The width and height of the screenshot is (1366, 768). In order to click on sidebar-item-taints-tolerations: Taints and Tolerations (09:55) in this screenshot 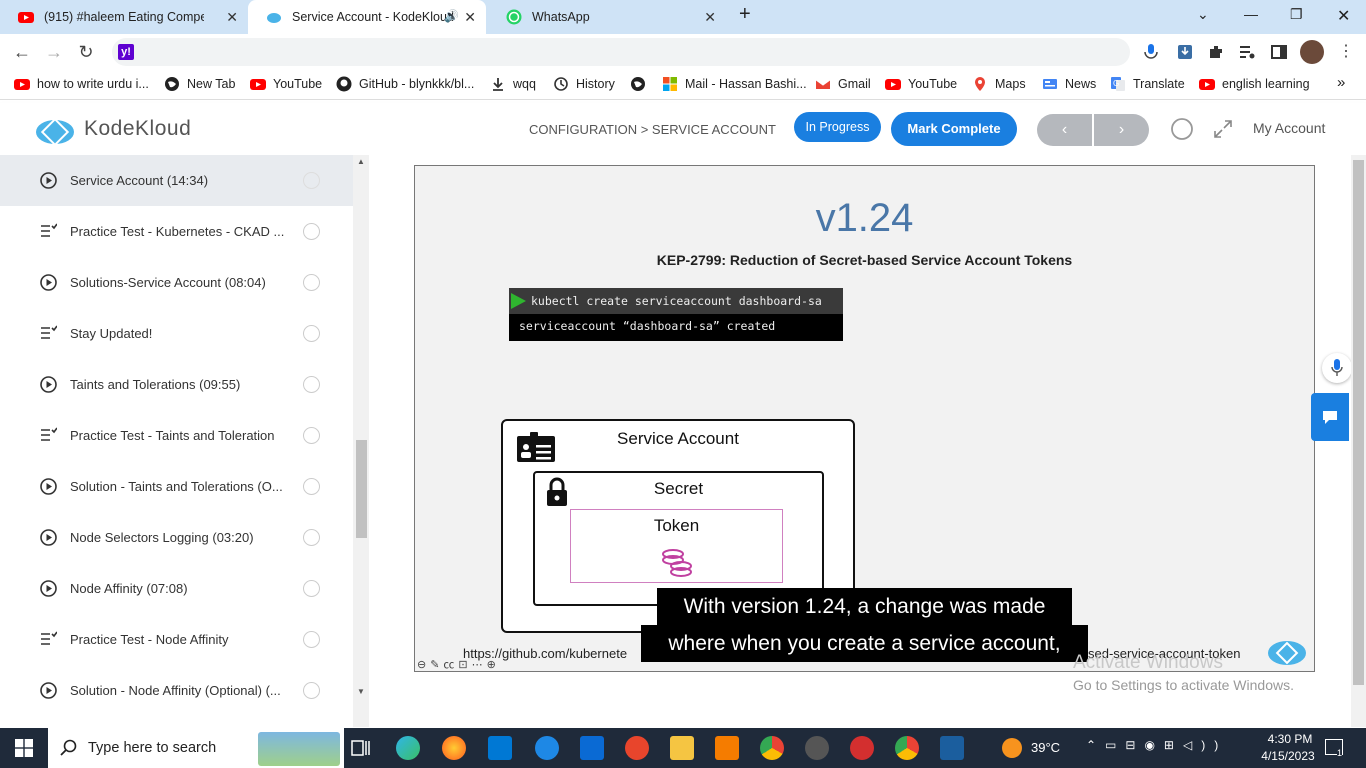, I will do `click(176, 384)`.